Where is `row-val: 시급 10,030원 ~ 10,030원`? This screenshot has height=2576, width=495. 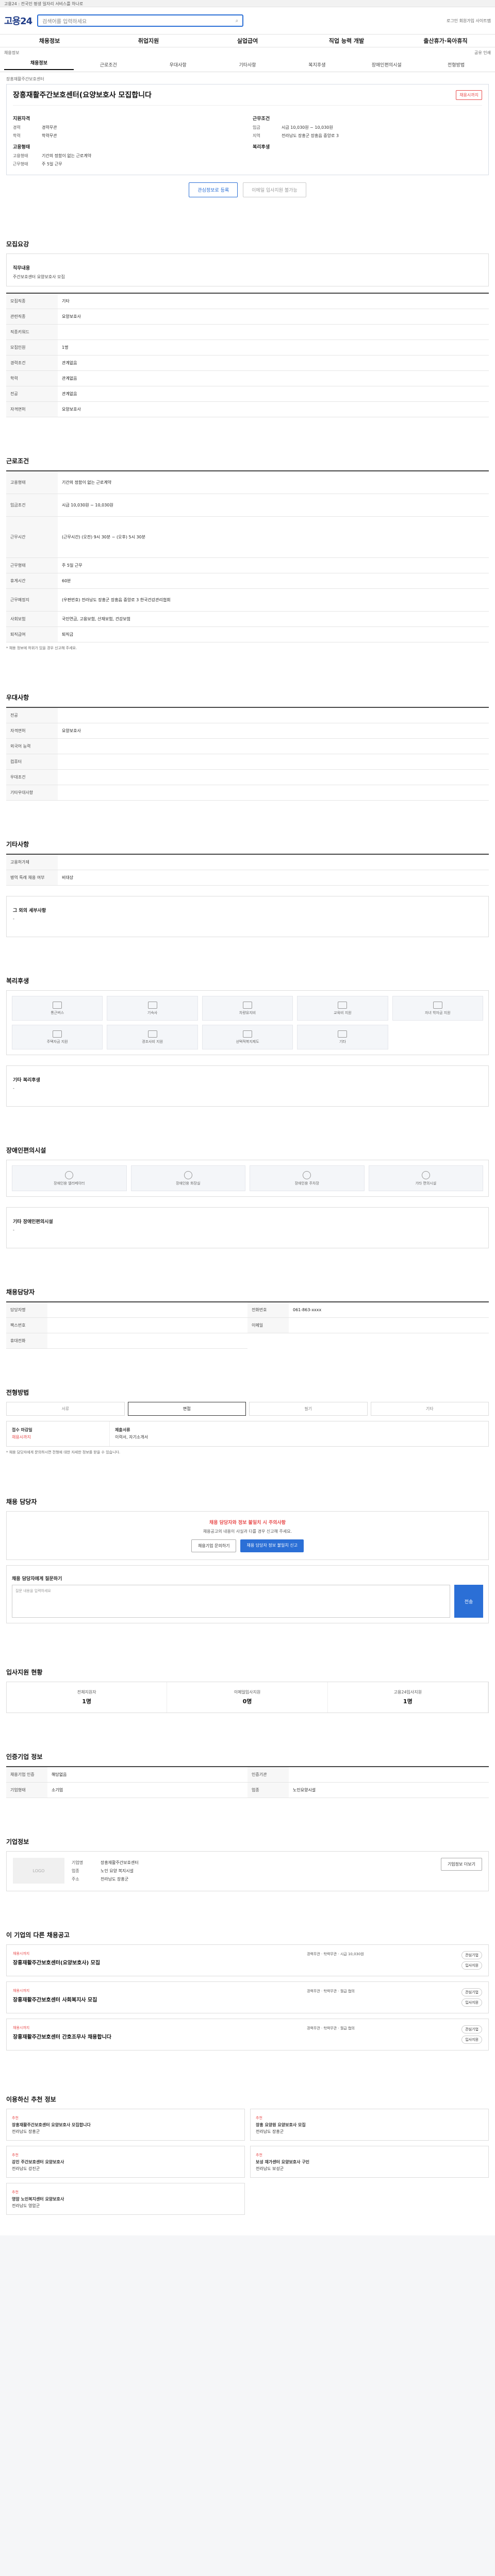 row-val: 시급 10,030원 ~ 10,030원 is located at coordinates (87, 505).